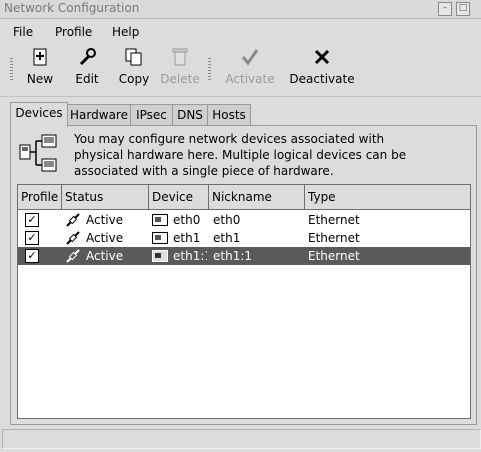  I want to click on tab-devices: Devices, so click(39, 114).